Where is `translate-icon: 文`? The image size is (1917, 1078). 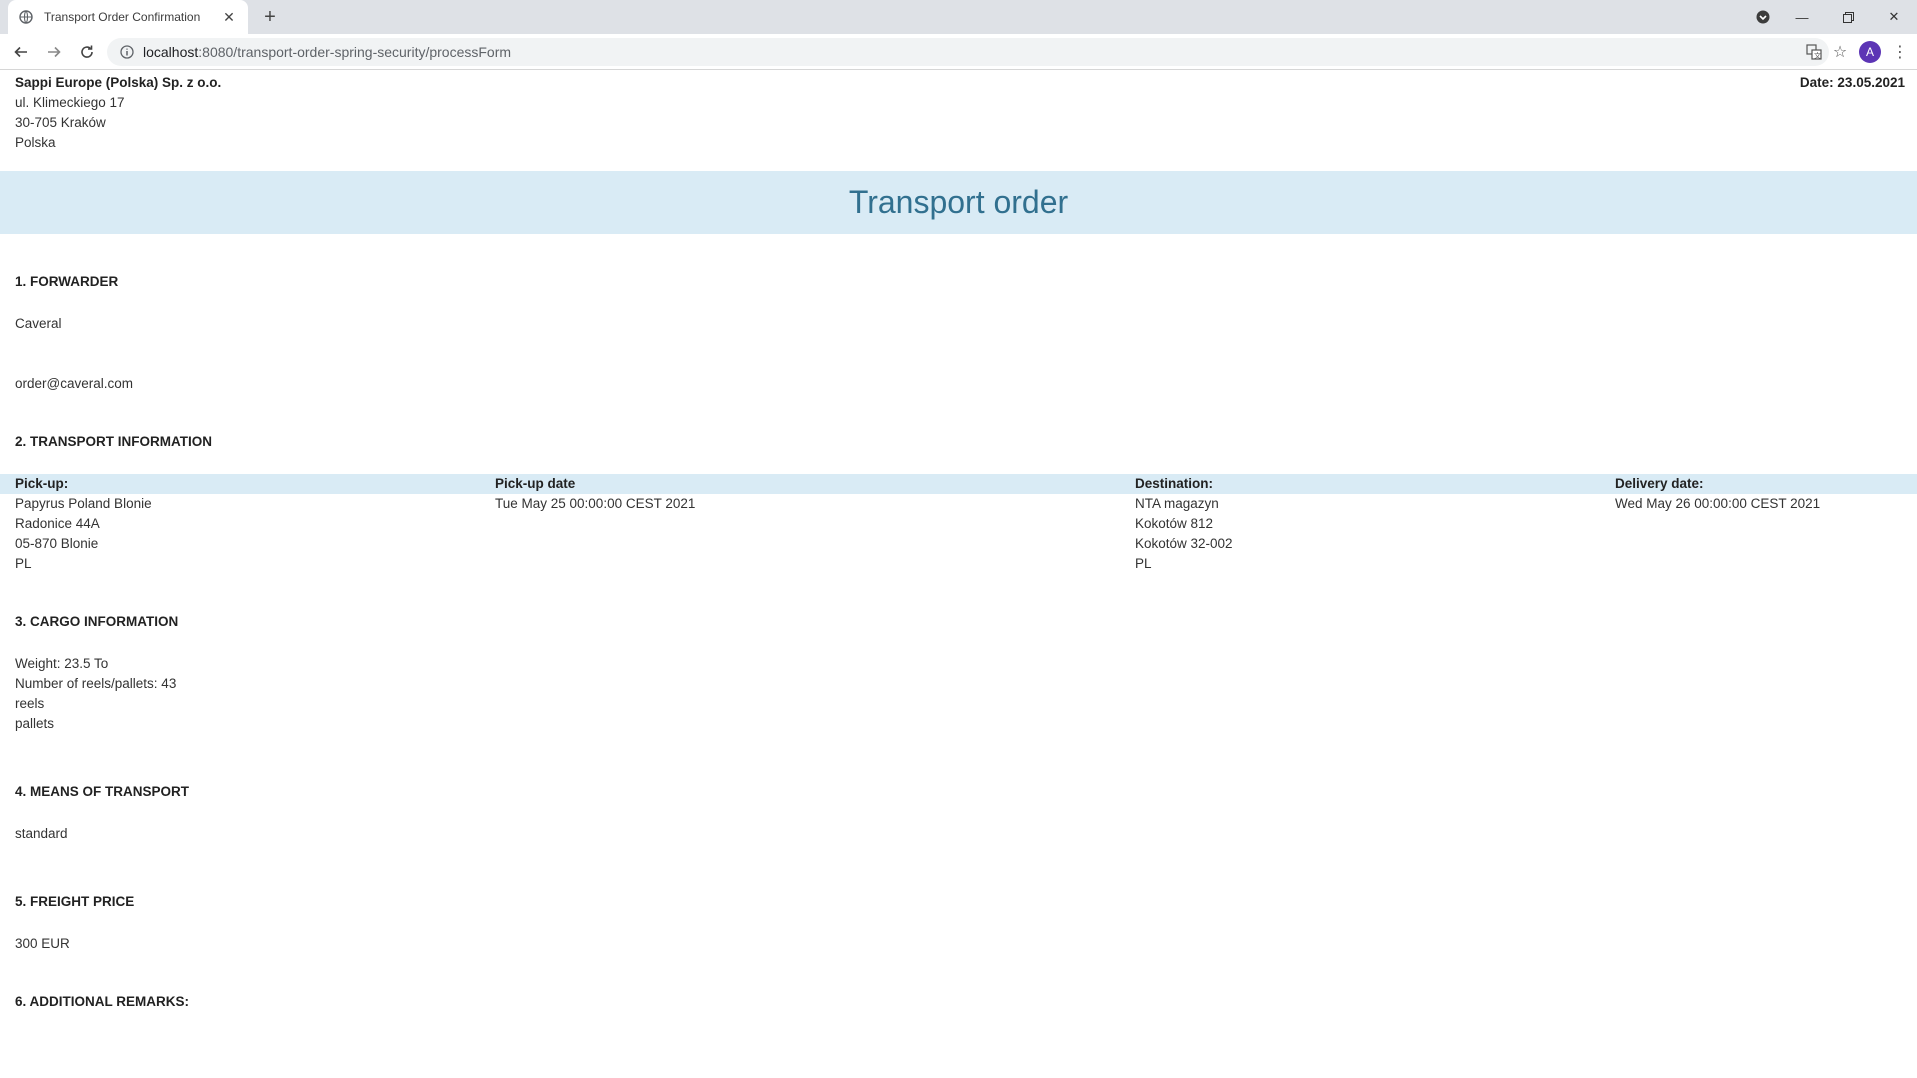
translate-icon: 文 is located at coordinates (1814, 52).